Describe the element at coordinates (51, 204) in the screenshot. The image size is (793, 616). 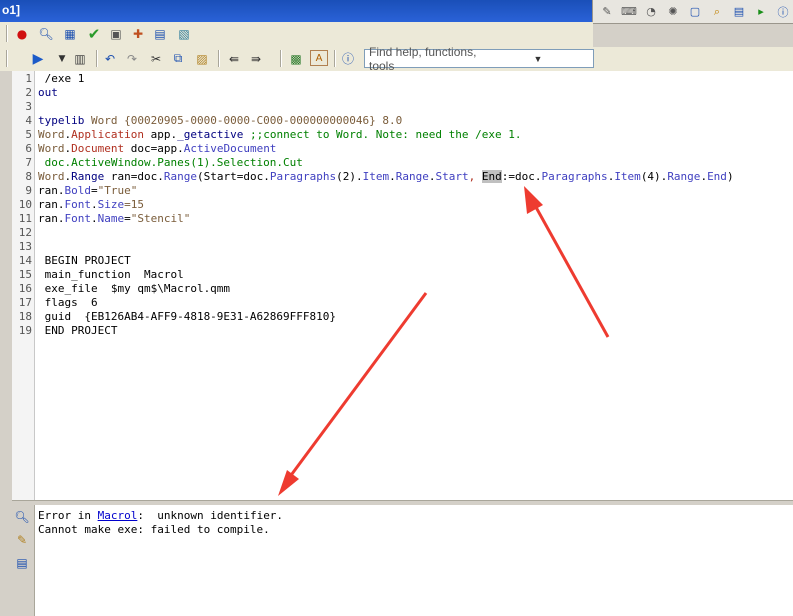
I see `code-token: ran.` at that location.